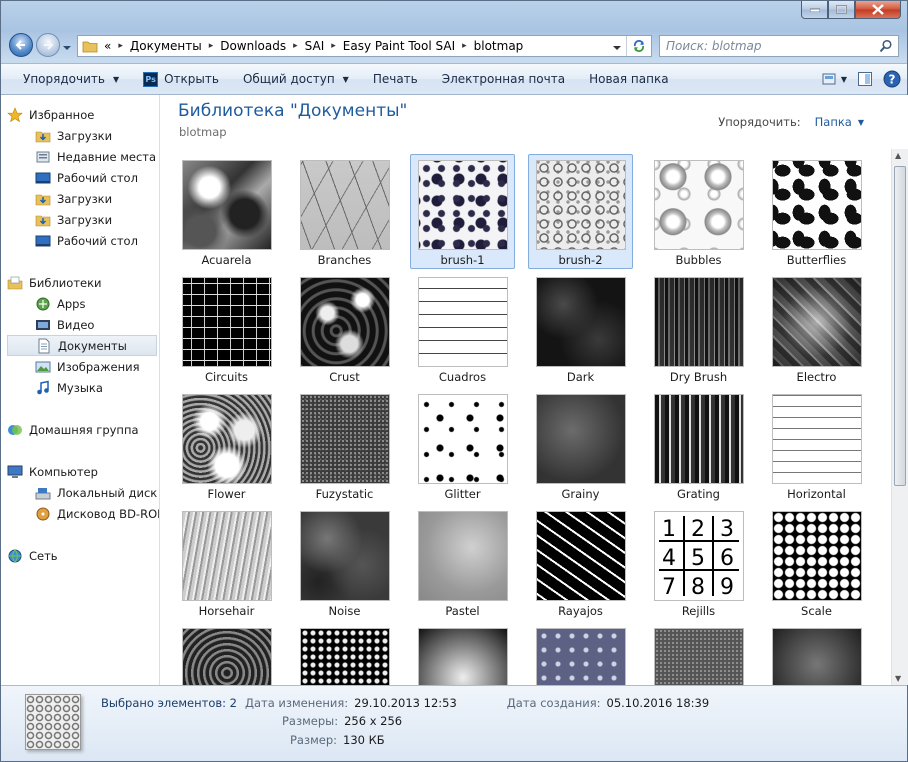  What do you see at coordinates (344, 562) in the screenshot?
I see `file-tile: Noise` at bounding box center [344, 562].